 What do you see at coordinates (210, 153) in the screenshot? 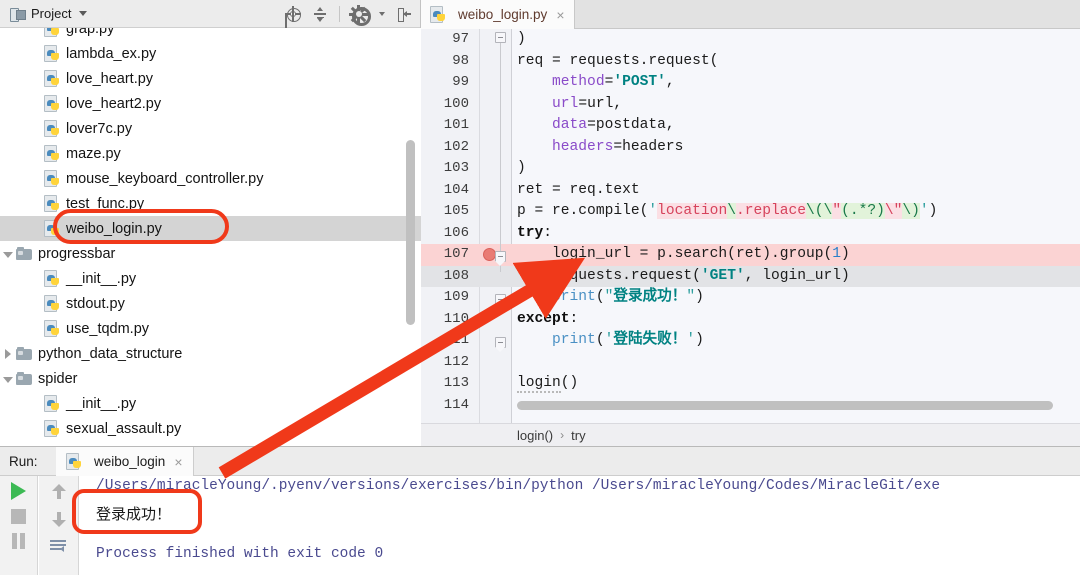
I see `tree-file-row: maze.py` at bounding box center [210, 153].